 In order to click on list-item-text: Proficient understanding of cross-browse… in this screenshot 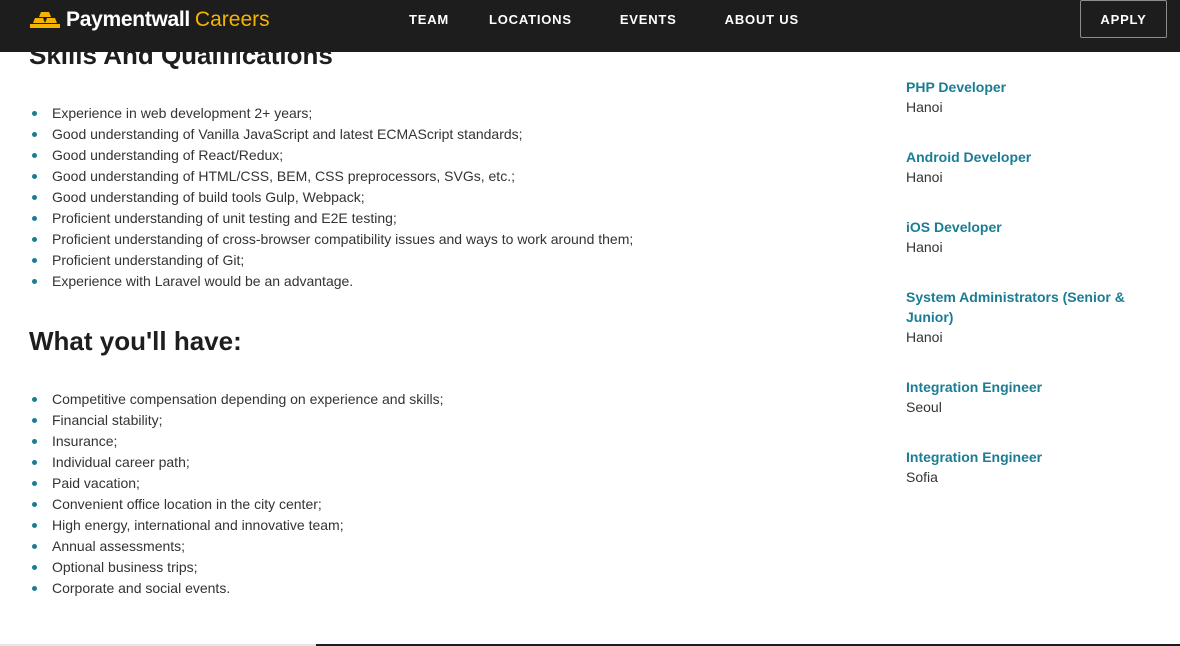, I will do `click(343, 239)`.